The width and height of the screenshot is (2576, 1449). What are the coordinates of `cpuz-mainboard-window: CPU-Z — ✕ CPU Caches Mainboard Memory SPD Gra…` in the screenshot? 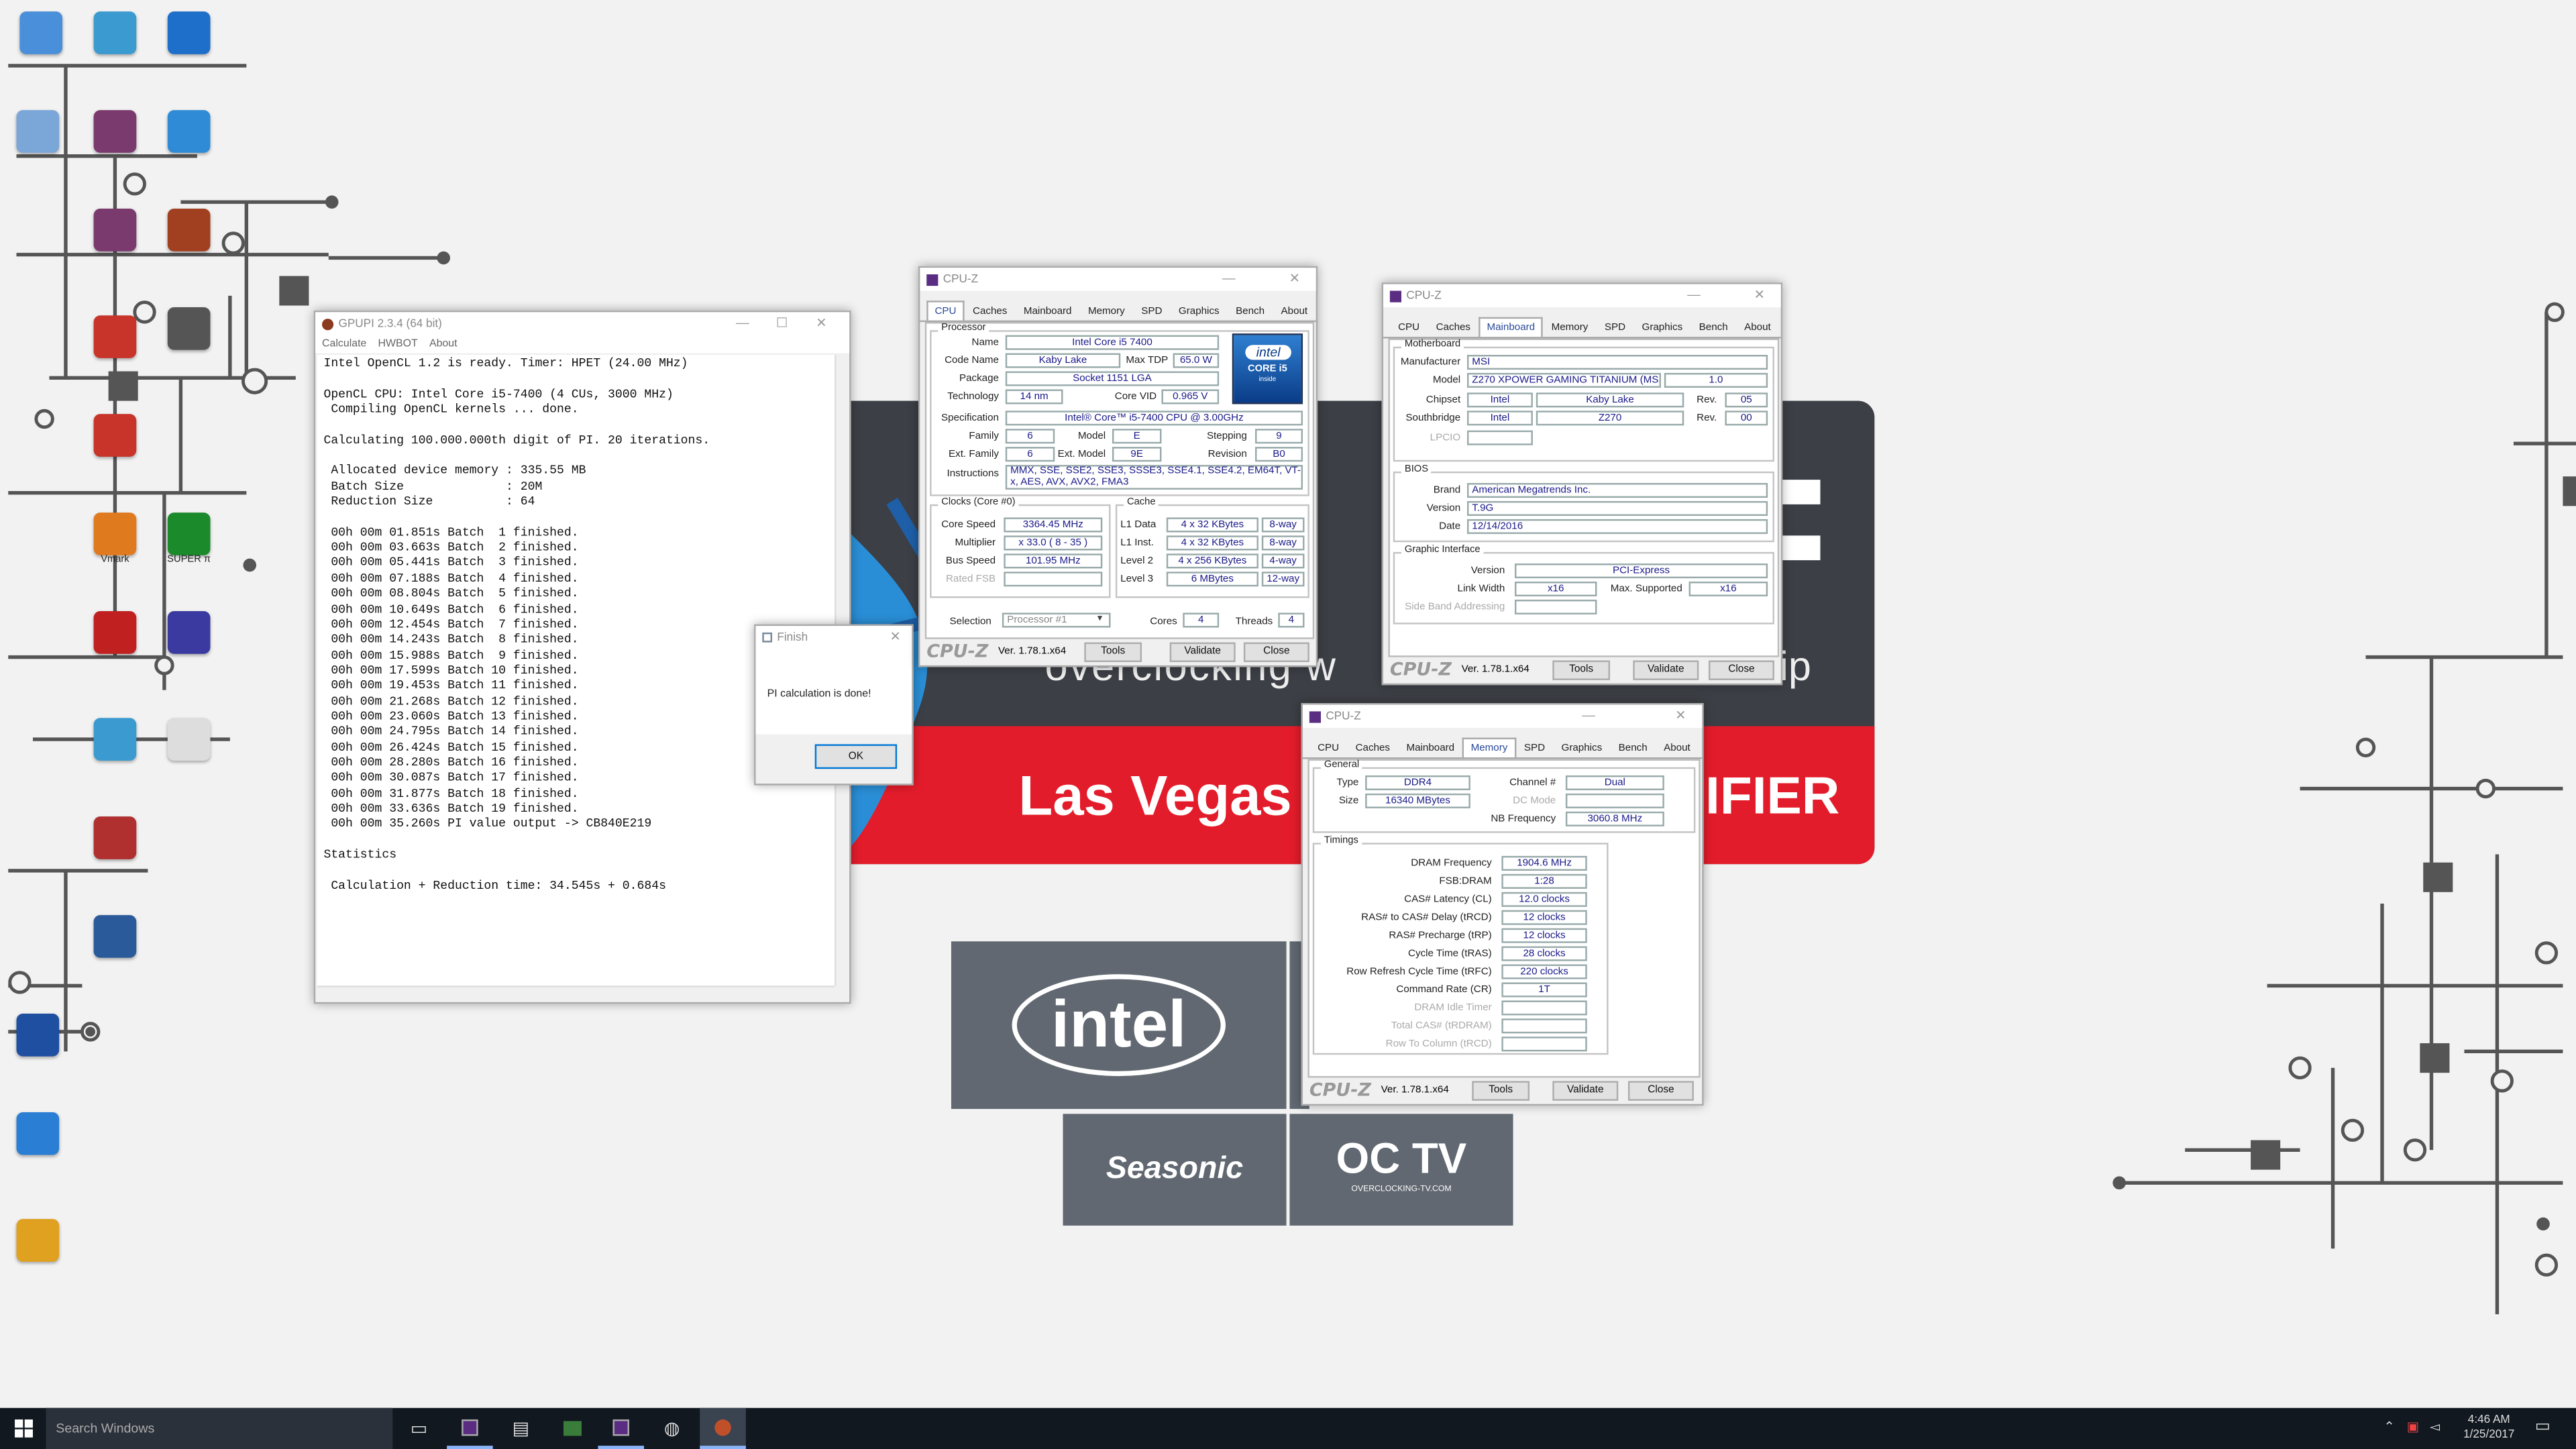 It's located at (1582, 484).